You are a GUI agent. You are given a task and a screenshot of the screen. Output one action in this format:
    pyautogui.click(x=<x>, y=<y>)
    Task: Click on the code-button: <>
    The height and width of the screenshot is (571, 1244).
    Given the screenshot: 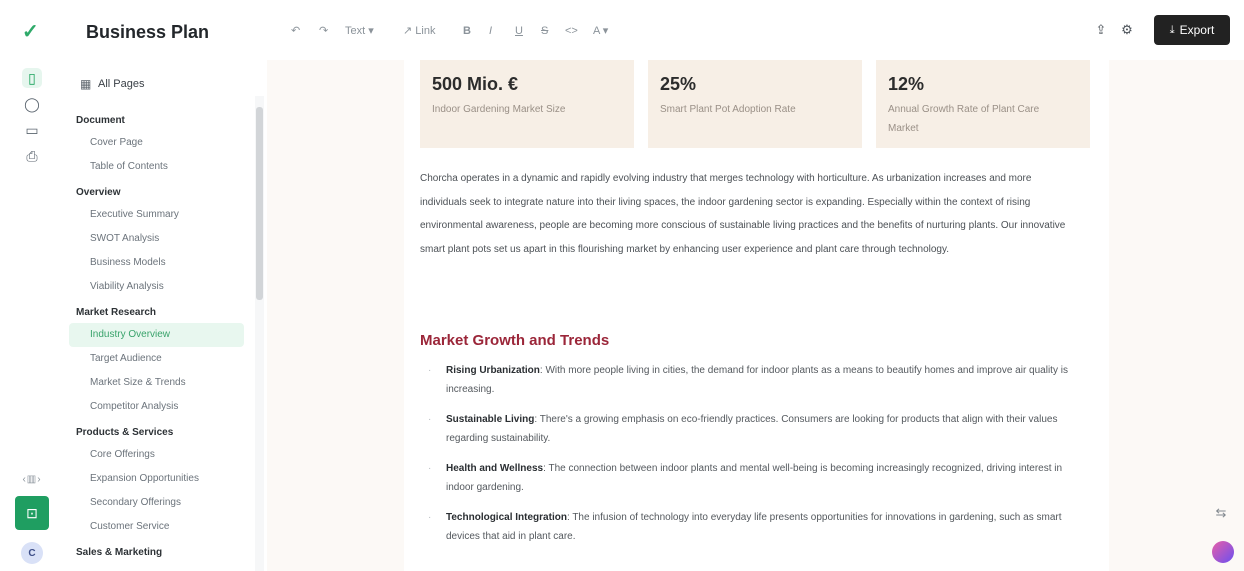 What is the action you would take?
    pyautogui.click(x=571, y=31)
    